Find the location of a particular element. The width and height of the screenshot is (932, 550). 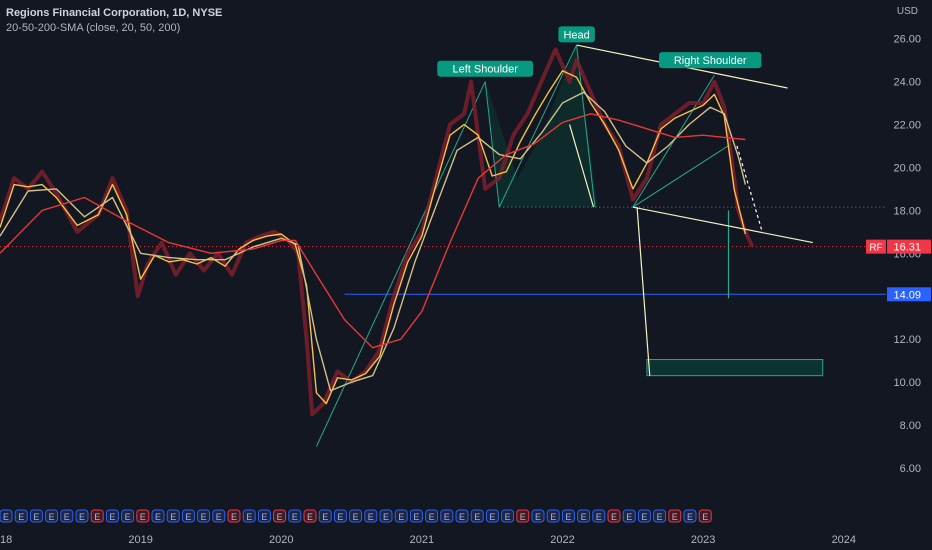

indicator-label: 20-50-200-SMA (close, 20, 50, 200) is located at coordinates (114, 28).